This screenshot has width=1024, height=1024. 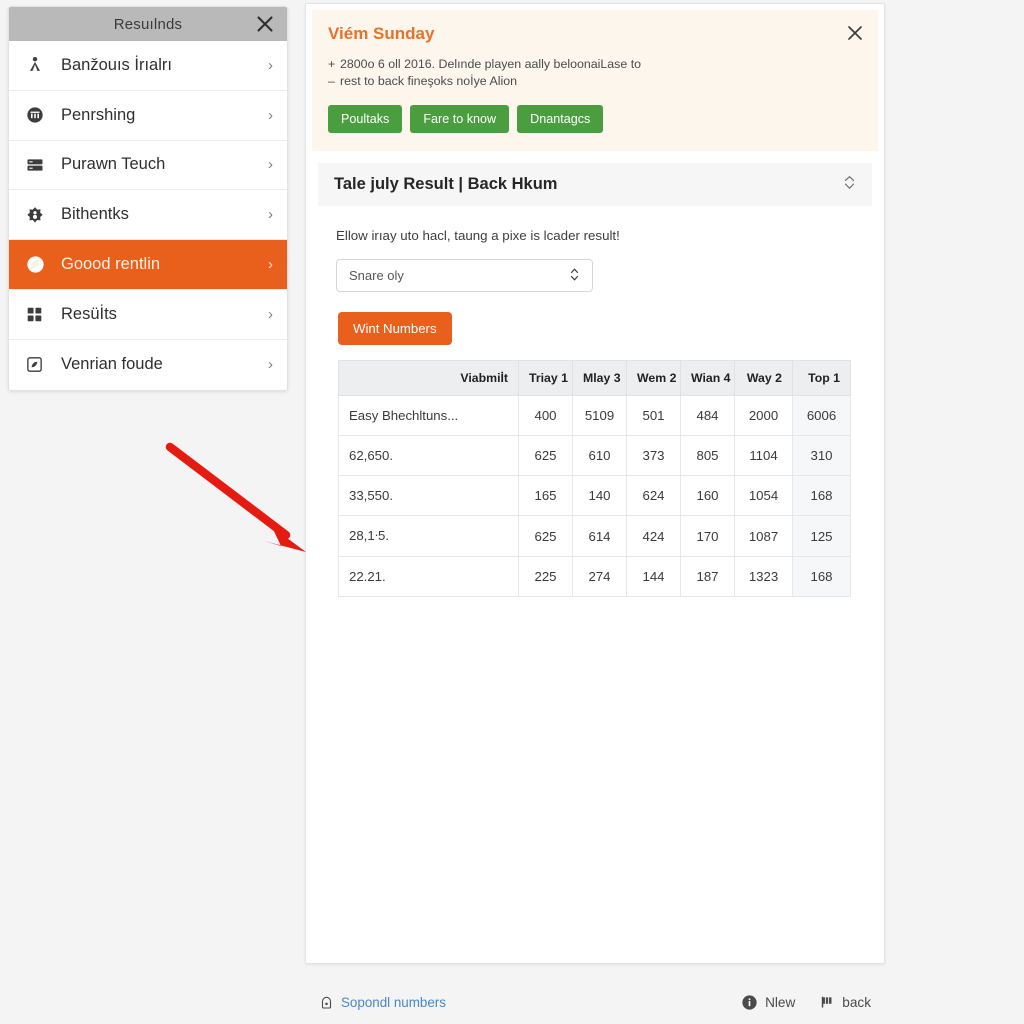 I want to click on footer-actions: Nlew back, so click(x=806, y=1002).